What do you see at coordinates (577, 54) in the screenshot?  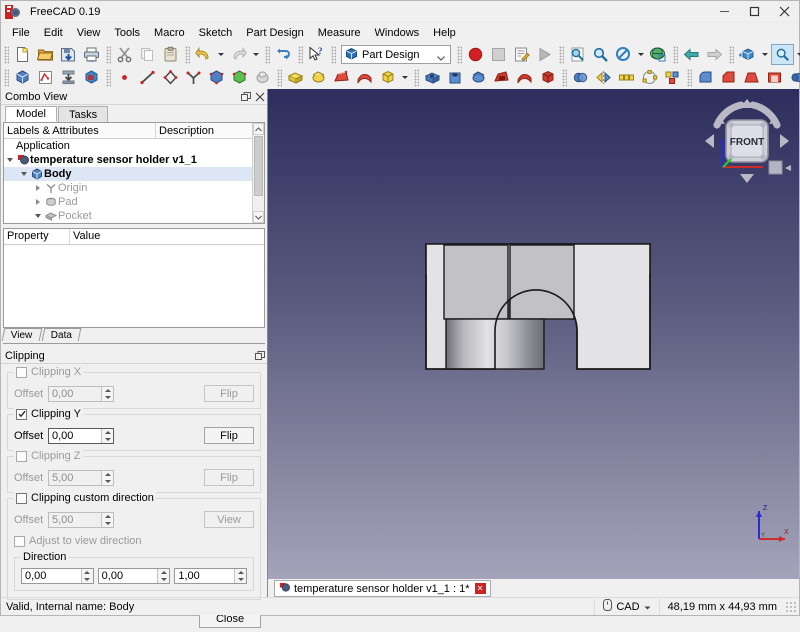 I see `fit-all-magnifier-icon` at bounding box center [577, 54].